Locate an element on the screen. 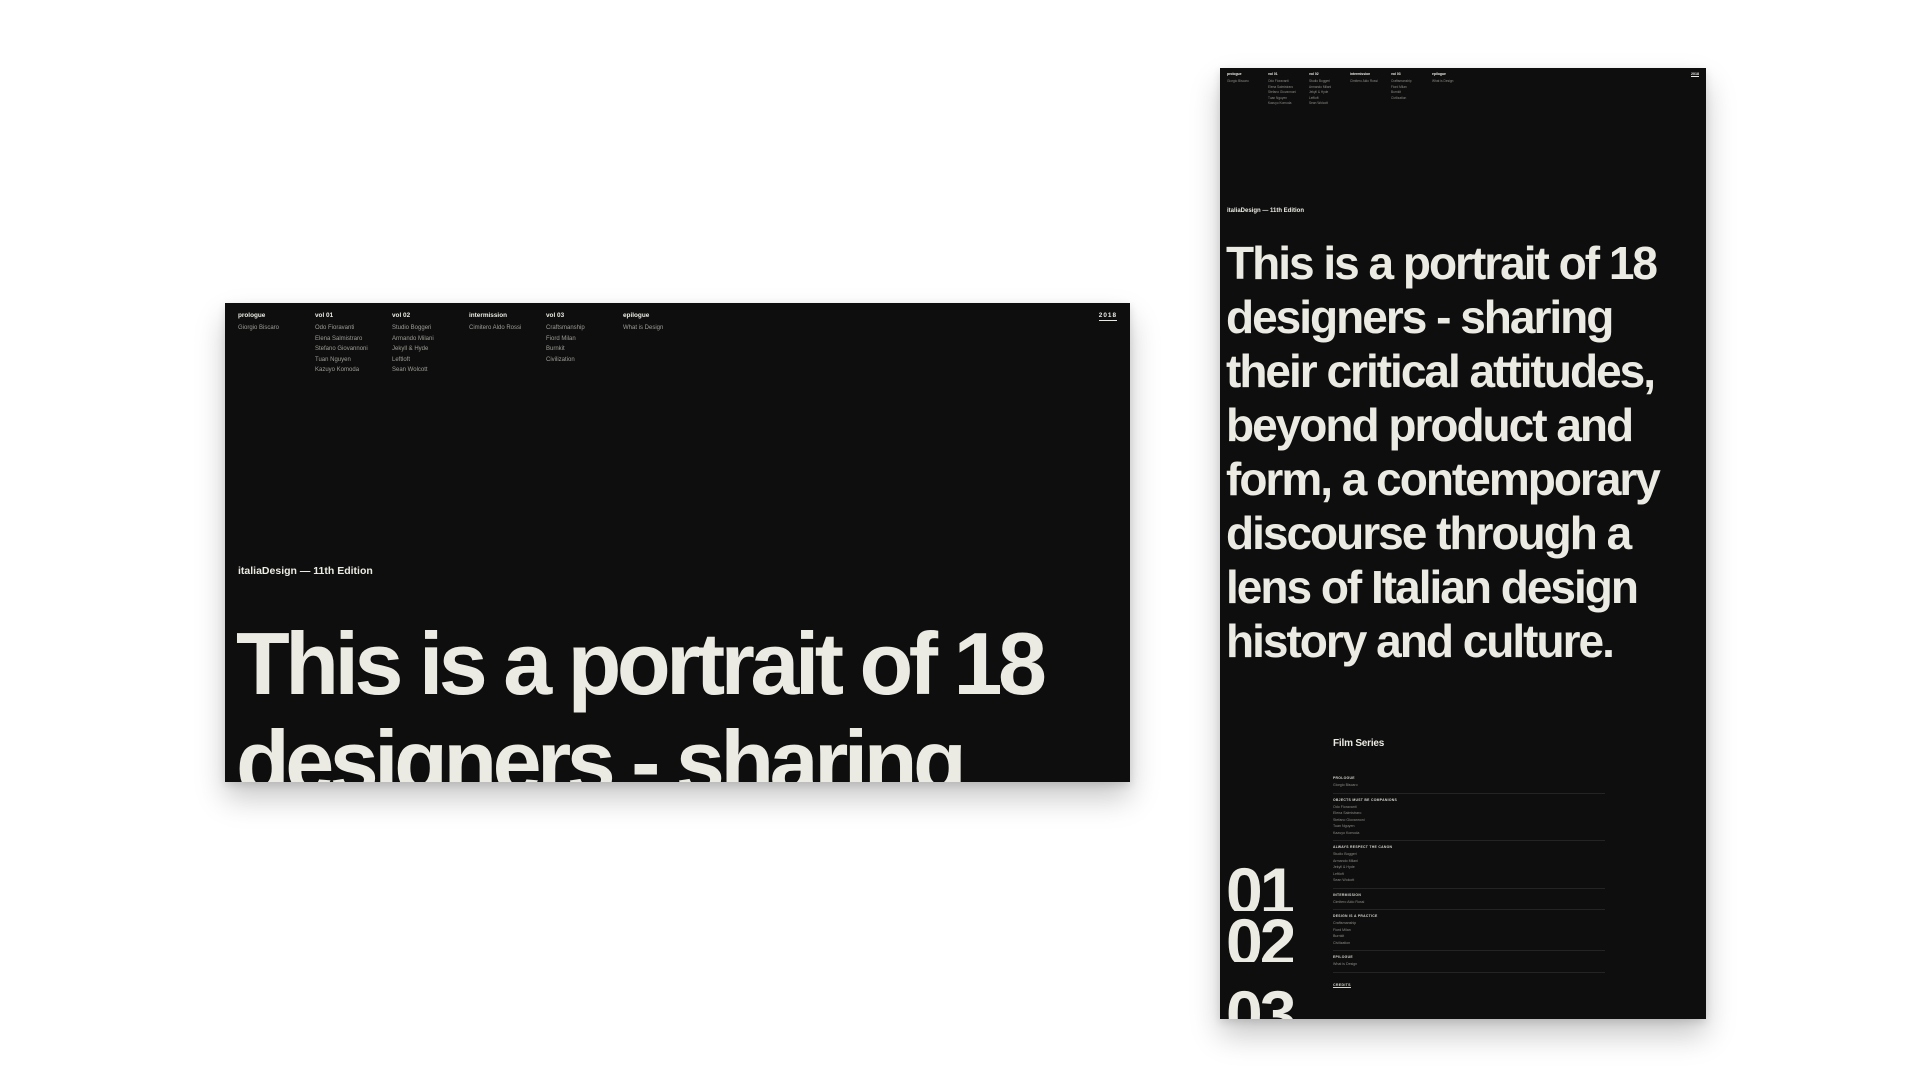  film-series-title: Film Series is located at coordinates (1359, 743).